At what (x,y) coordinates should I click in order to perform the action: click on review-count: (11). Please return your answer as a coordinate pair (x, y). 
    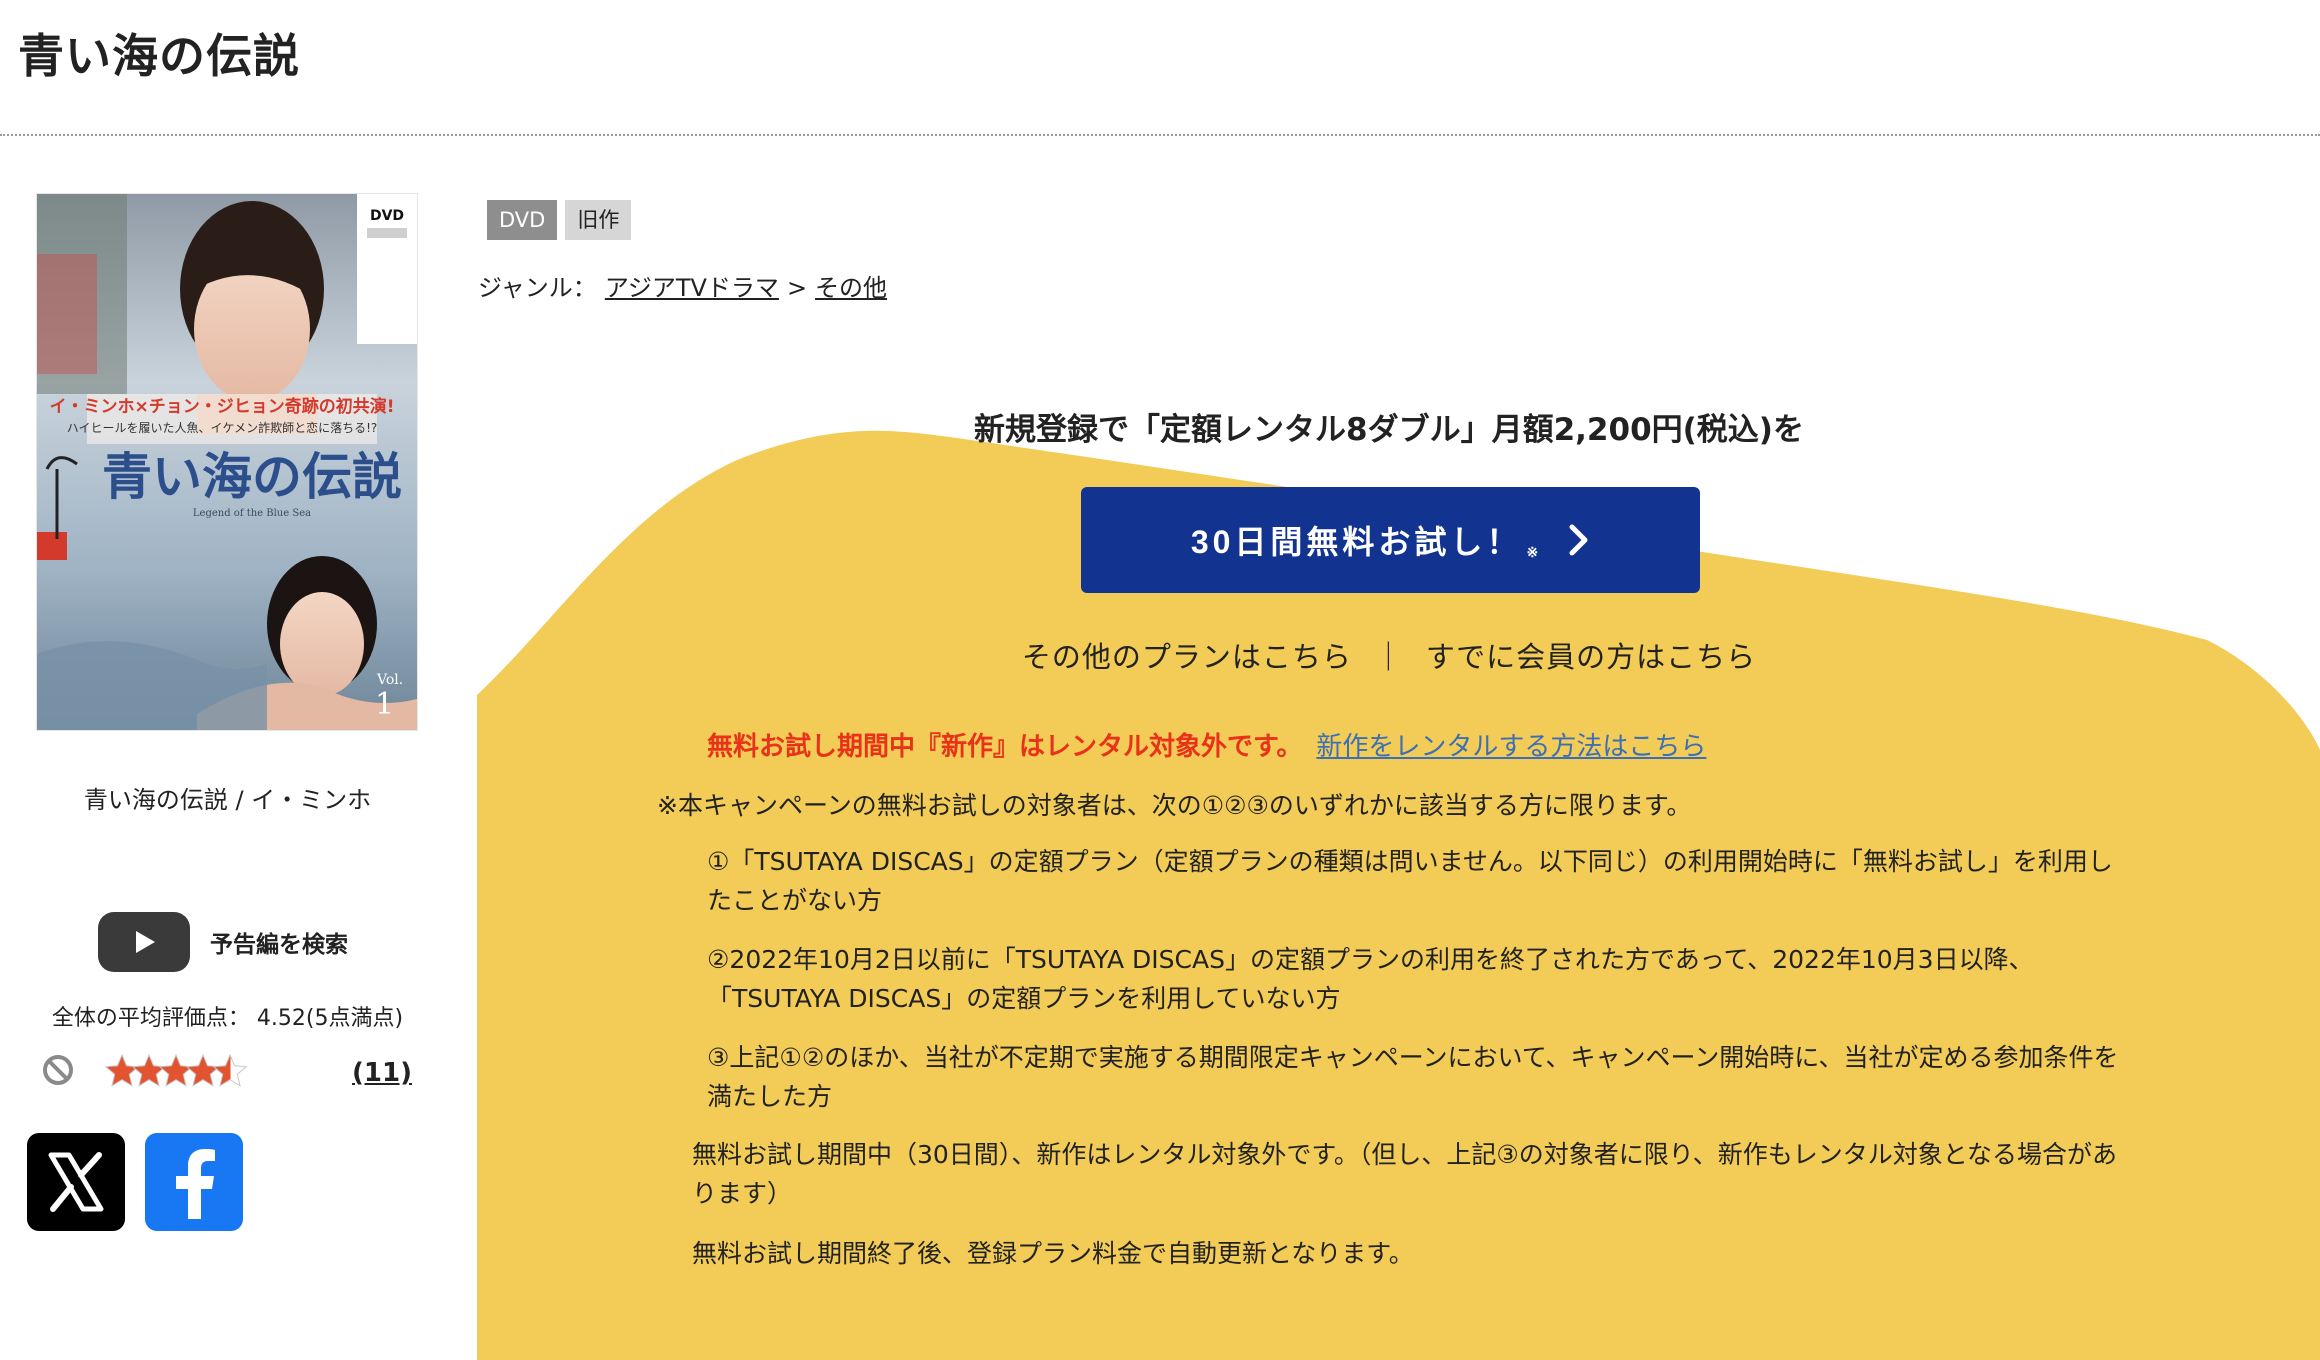
    Looking at the image, I should click on (382, 1073).